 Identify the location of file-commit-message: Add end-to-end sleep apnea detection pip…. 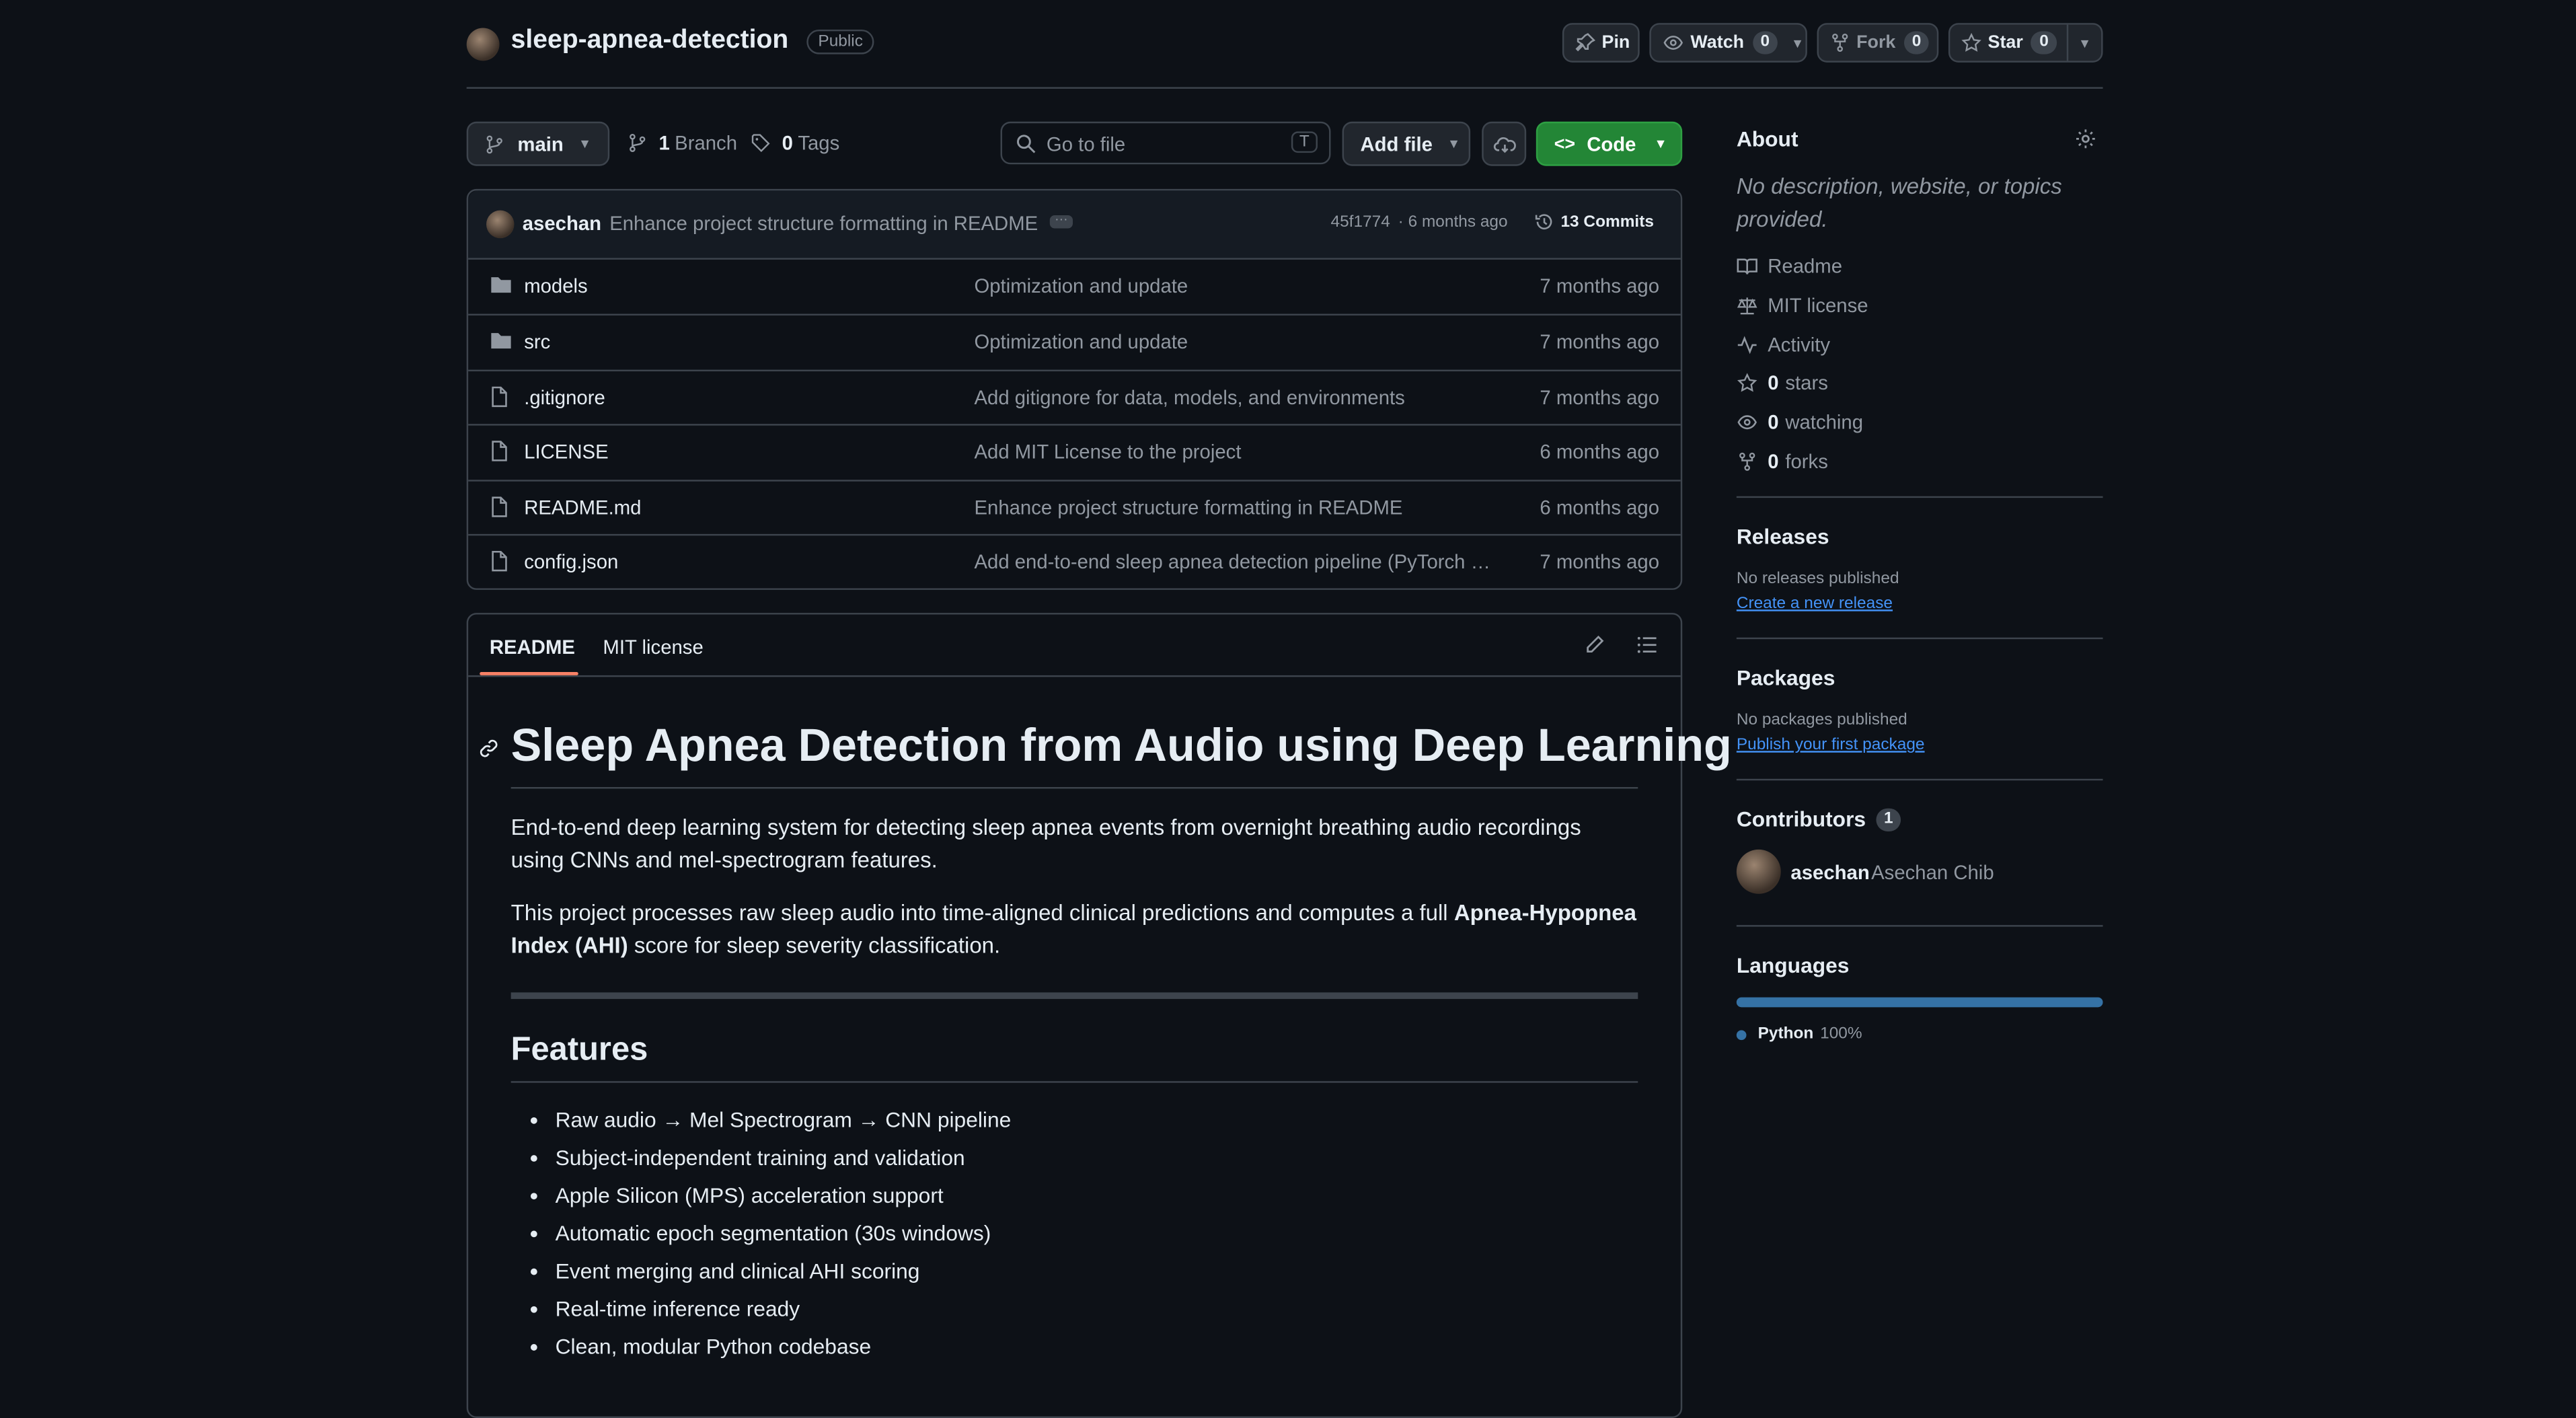
(1232, 561).